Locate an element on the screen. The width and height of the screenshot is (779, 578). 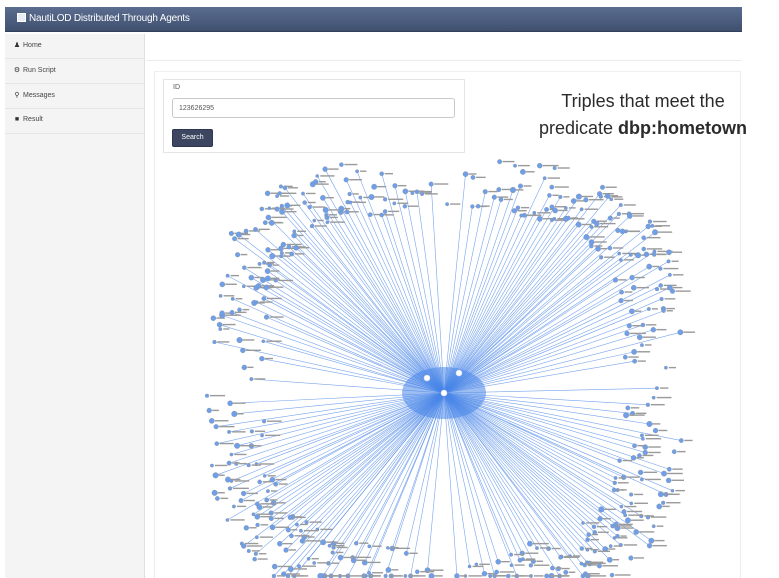
graph-center-node is located at coordinates (427, 378).